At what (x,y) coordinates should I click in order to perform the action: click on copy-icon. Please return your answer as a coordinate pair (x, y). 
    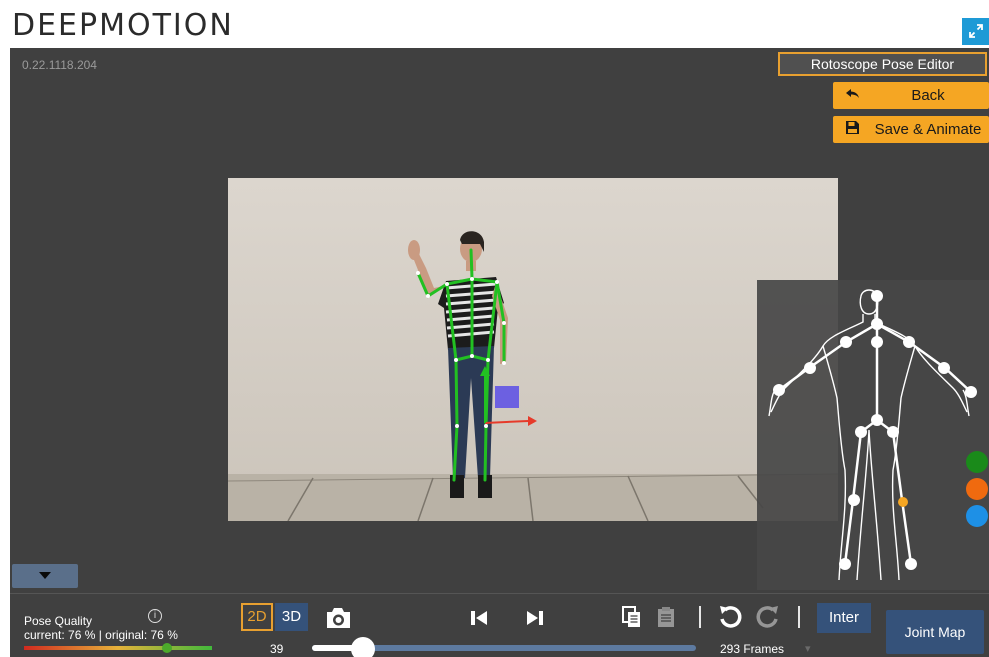
    Looking at the image, I should click on (631, 616).